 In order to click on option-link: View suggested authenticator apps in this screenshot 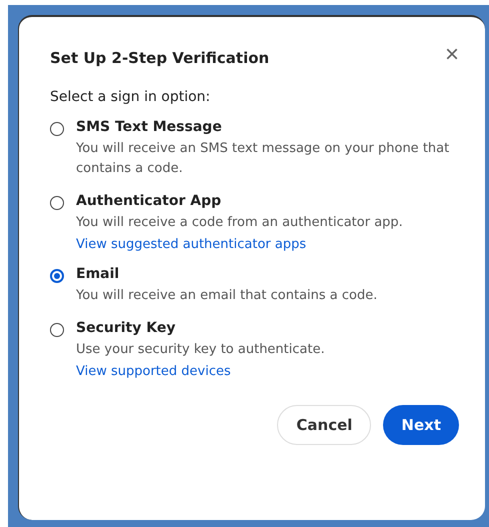, I will do `click(266, 244)`.